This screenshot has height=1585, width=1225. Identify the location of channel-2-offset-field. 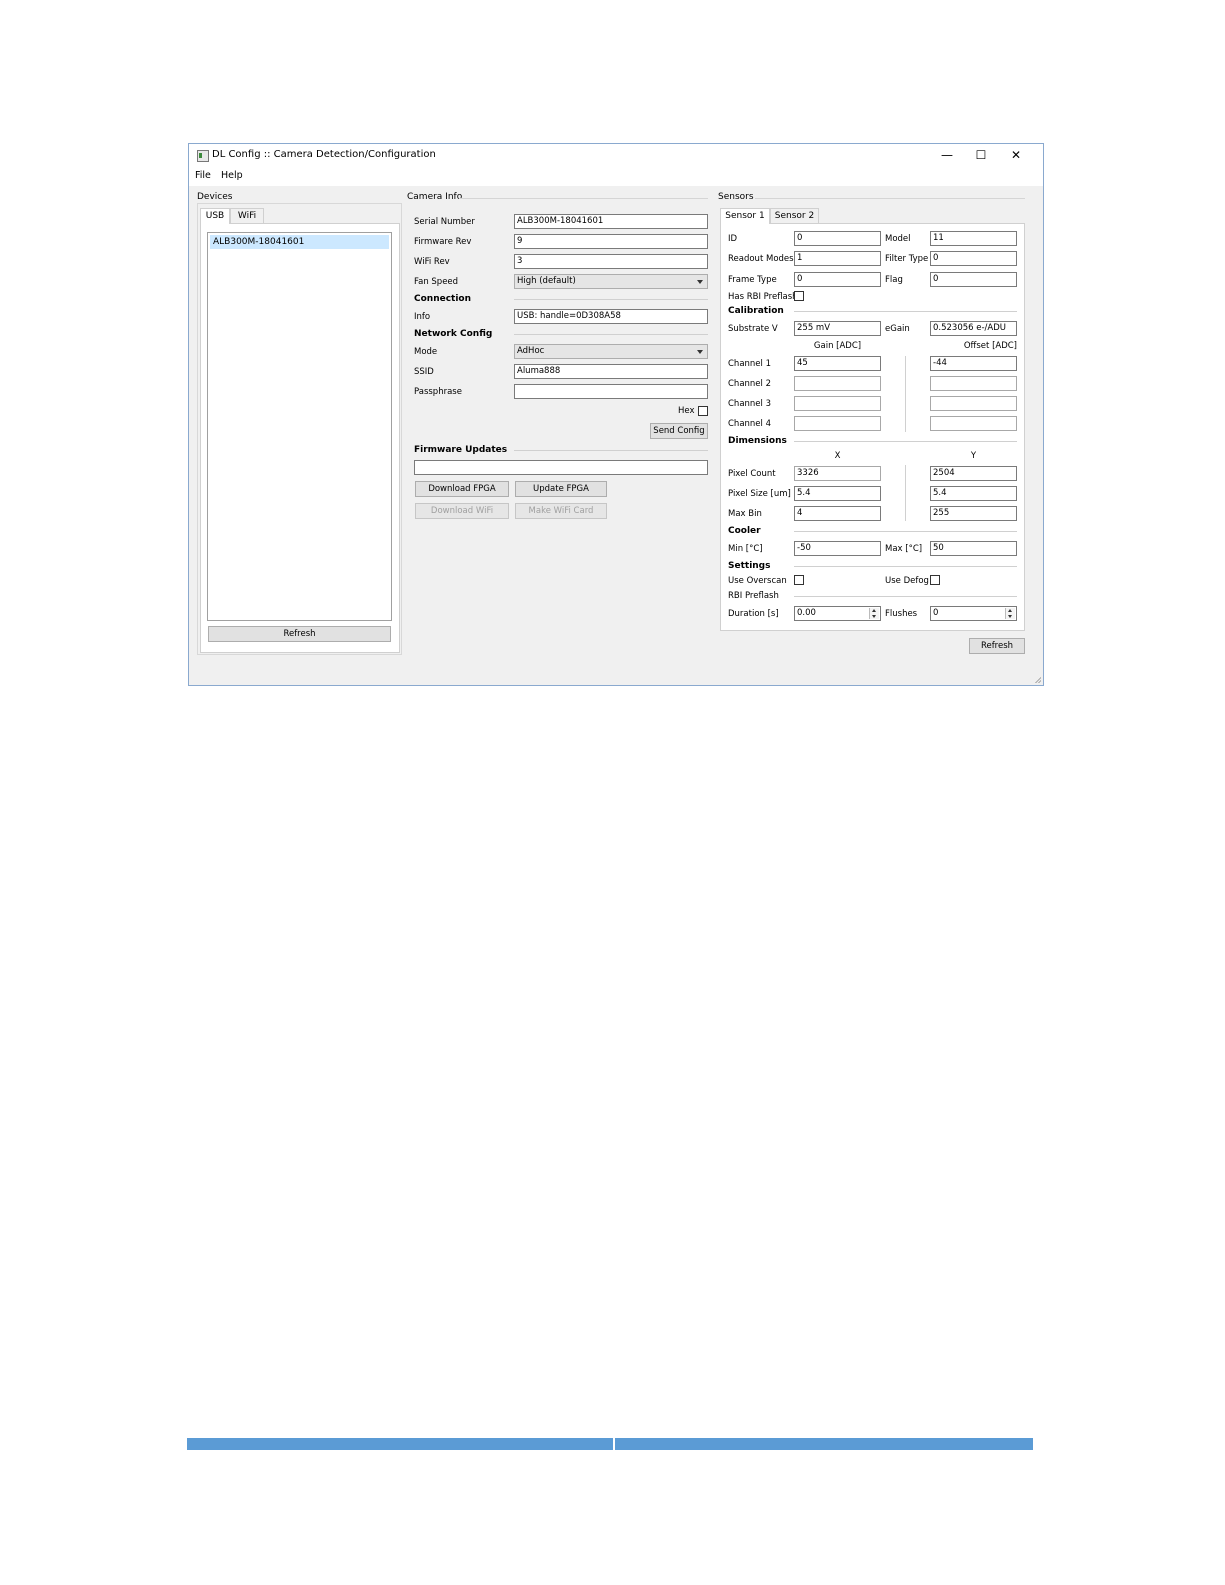
(973, 383).